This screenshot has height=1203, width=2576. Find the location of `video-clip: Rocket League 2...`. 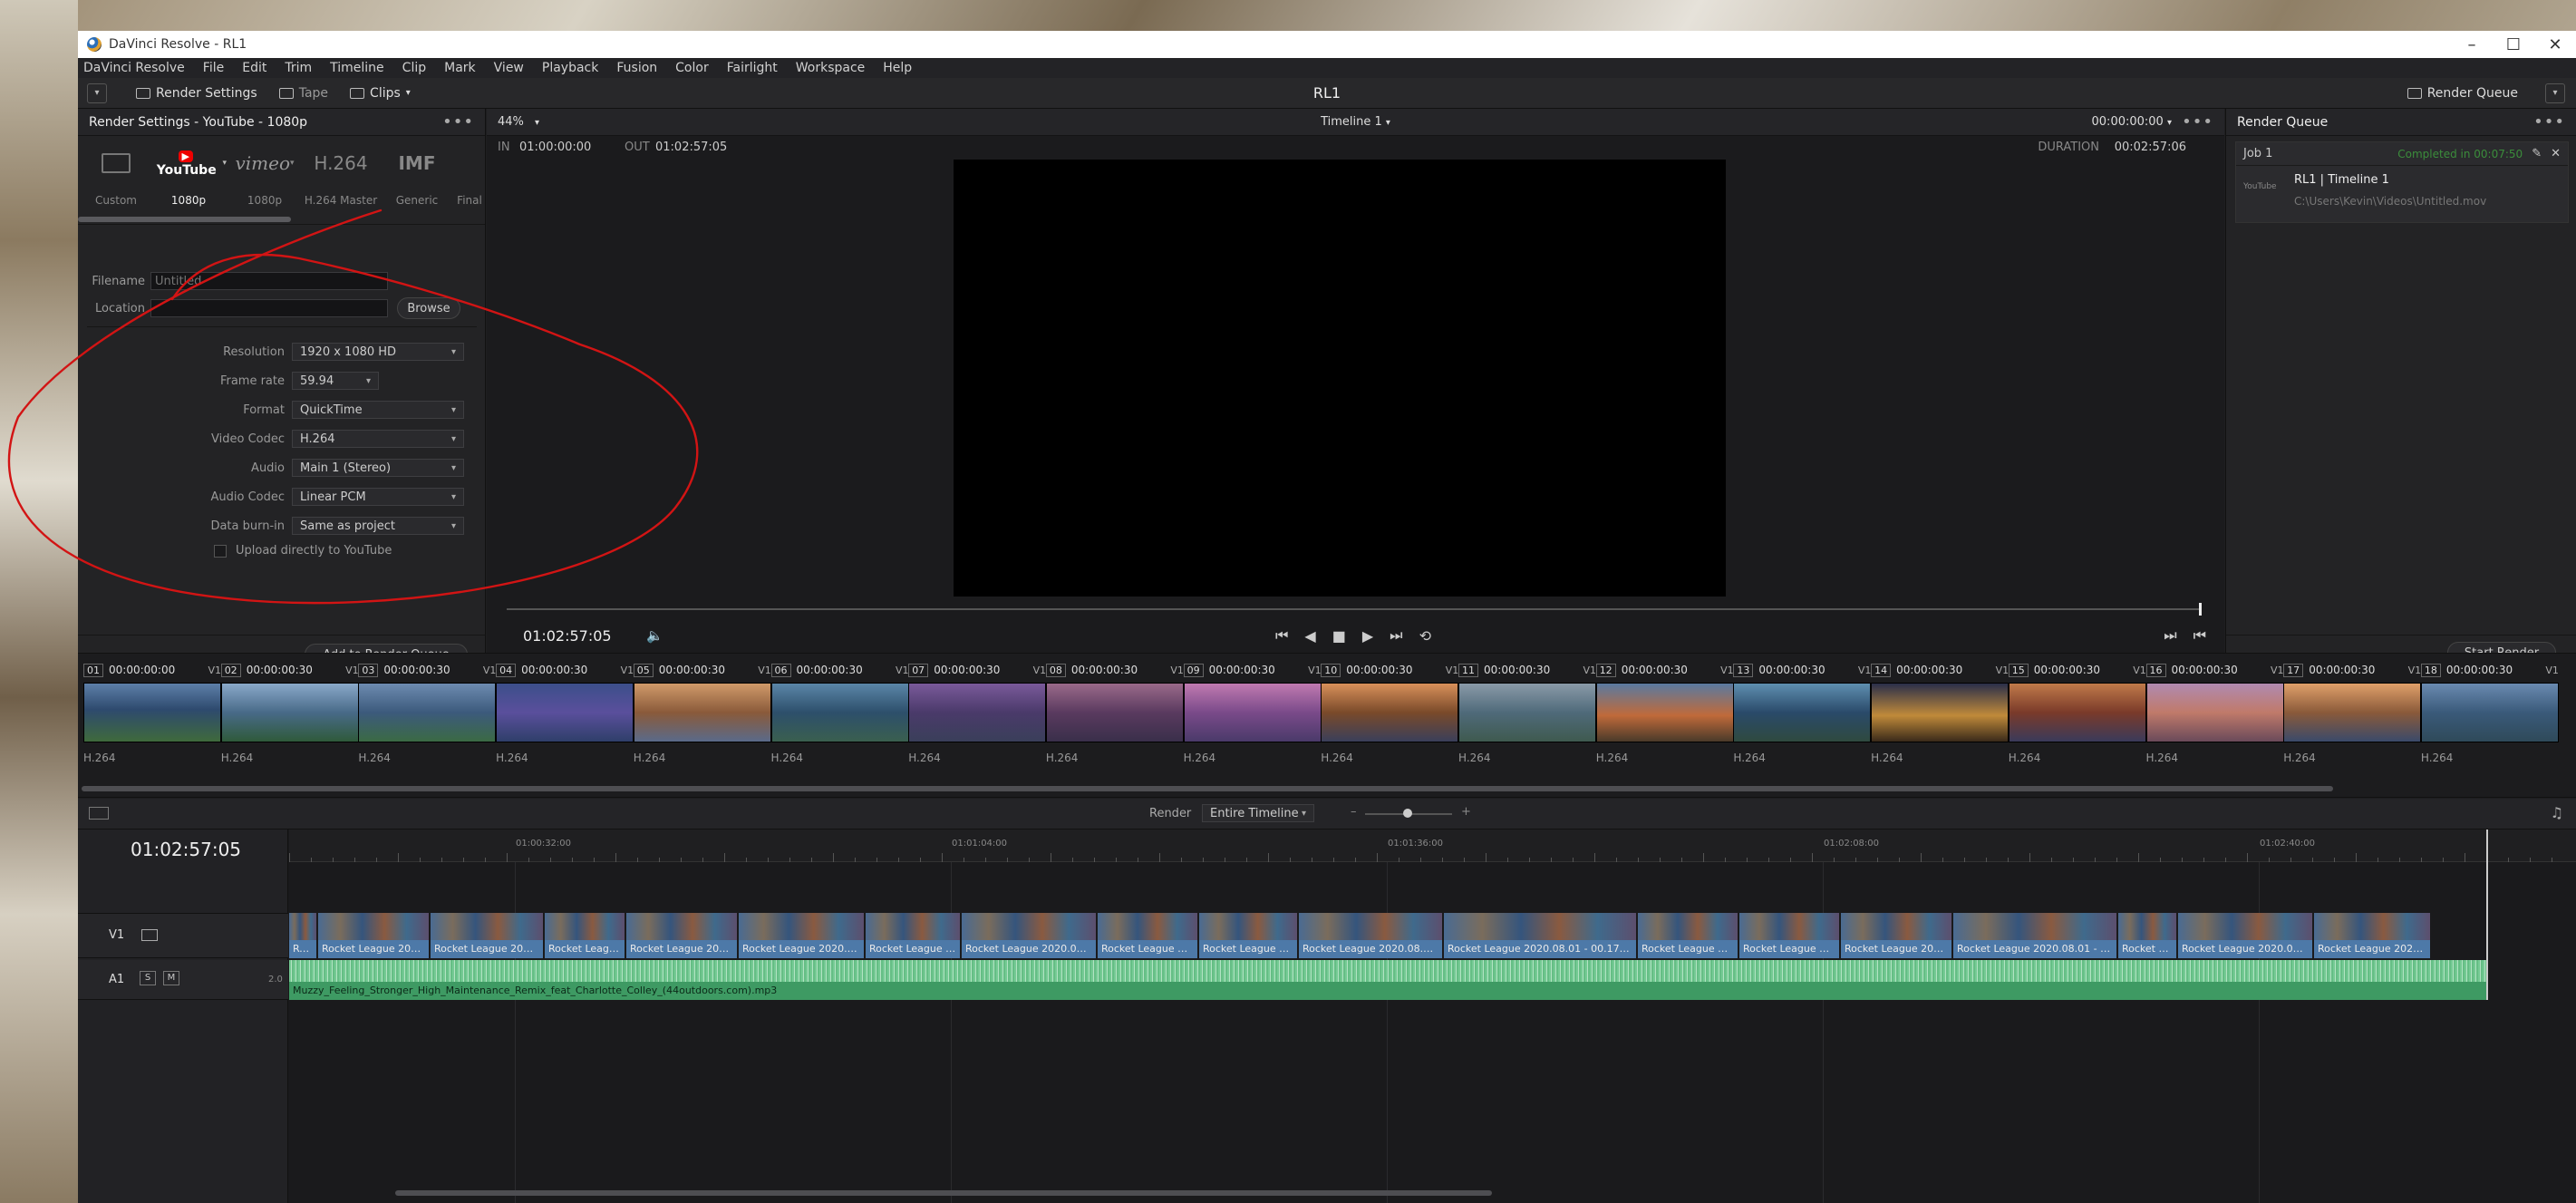

video-clip: Rocket League 2... is located at coordinates (914, 936).